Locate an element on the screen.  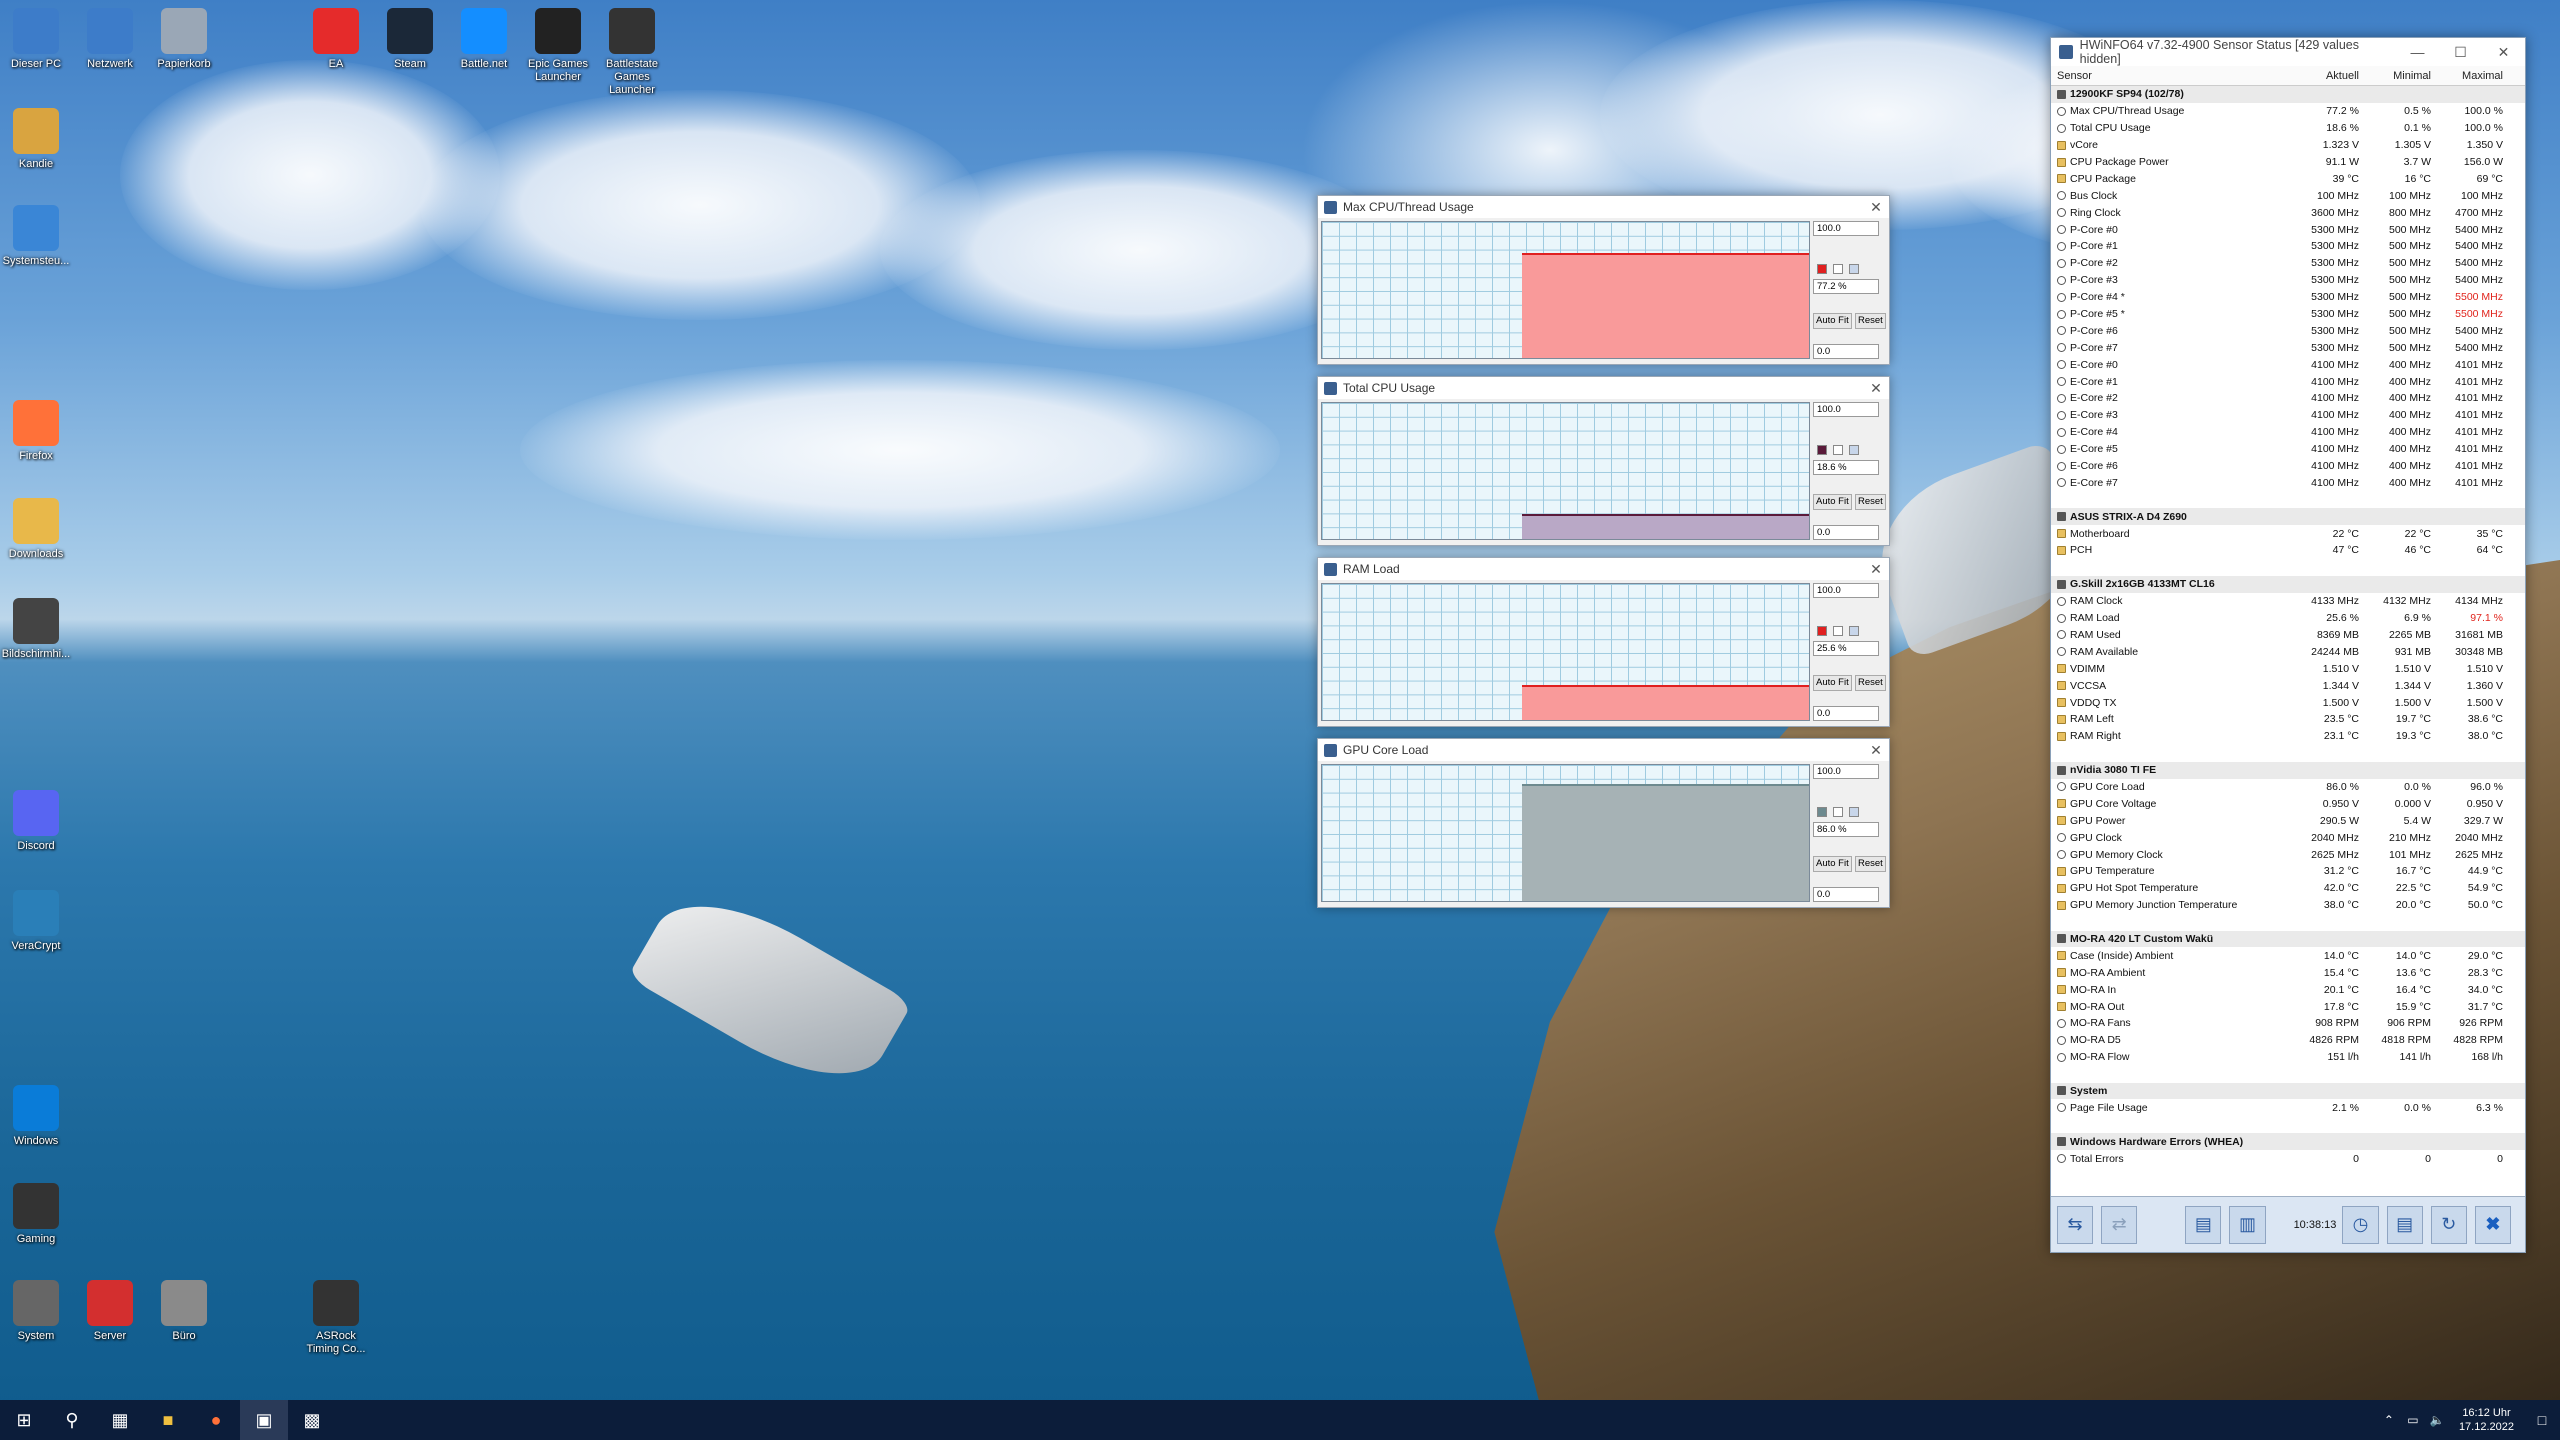
chevron-up-icon: ⌃ is located at coordinates (2389, 1420).